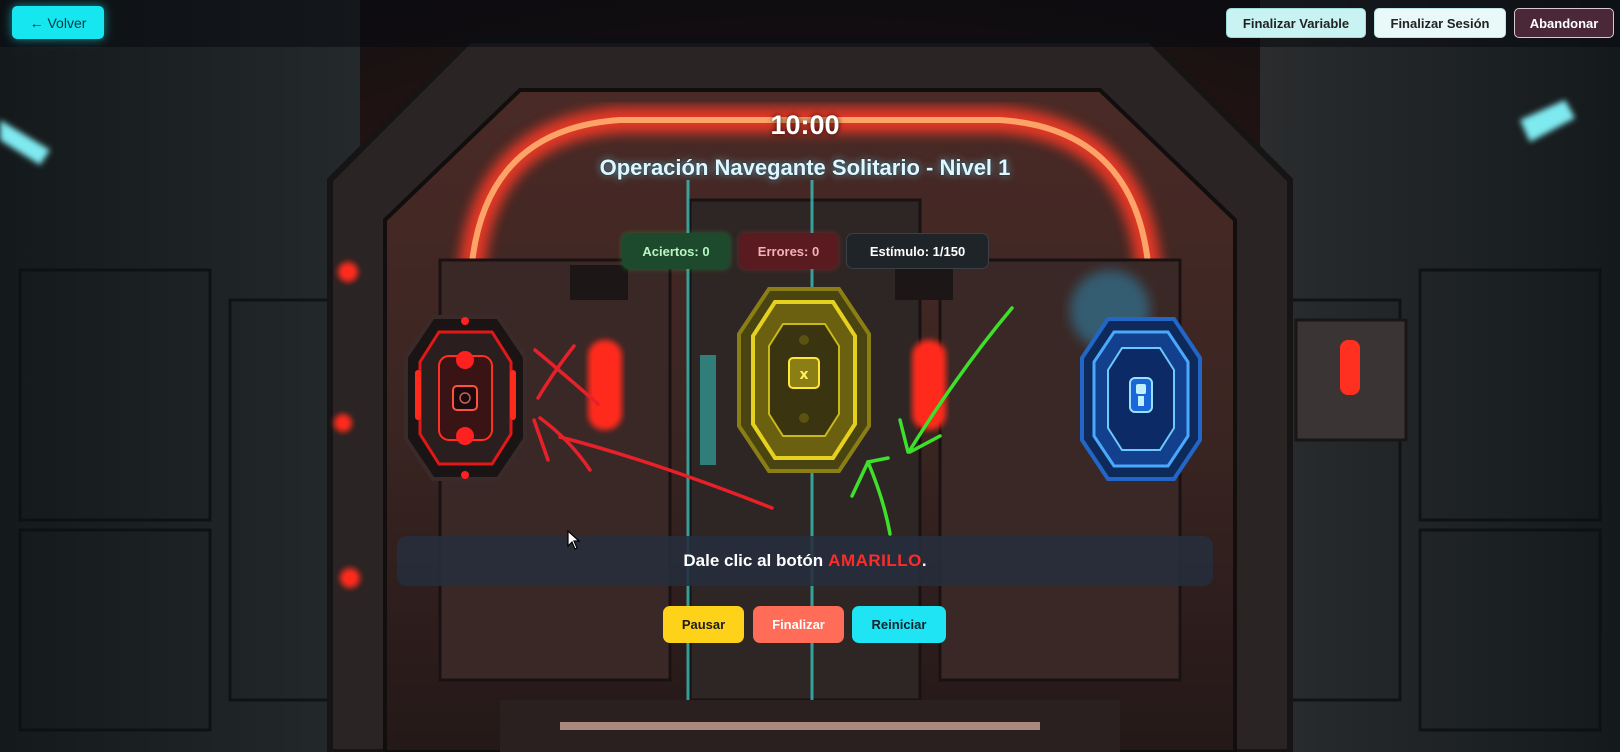 This screenshot has height=752, width=1620. I want to click on countdown-timer: 10:00, so click(805, 125).